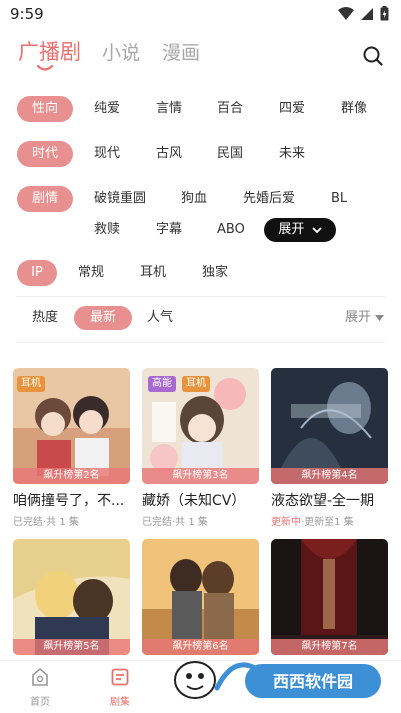 This screenshot has width=401, height=713. Describe the element at coordinates (153, 273) in the screenshot. I see `filter-option: 耳机` at that location.